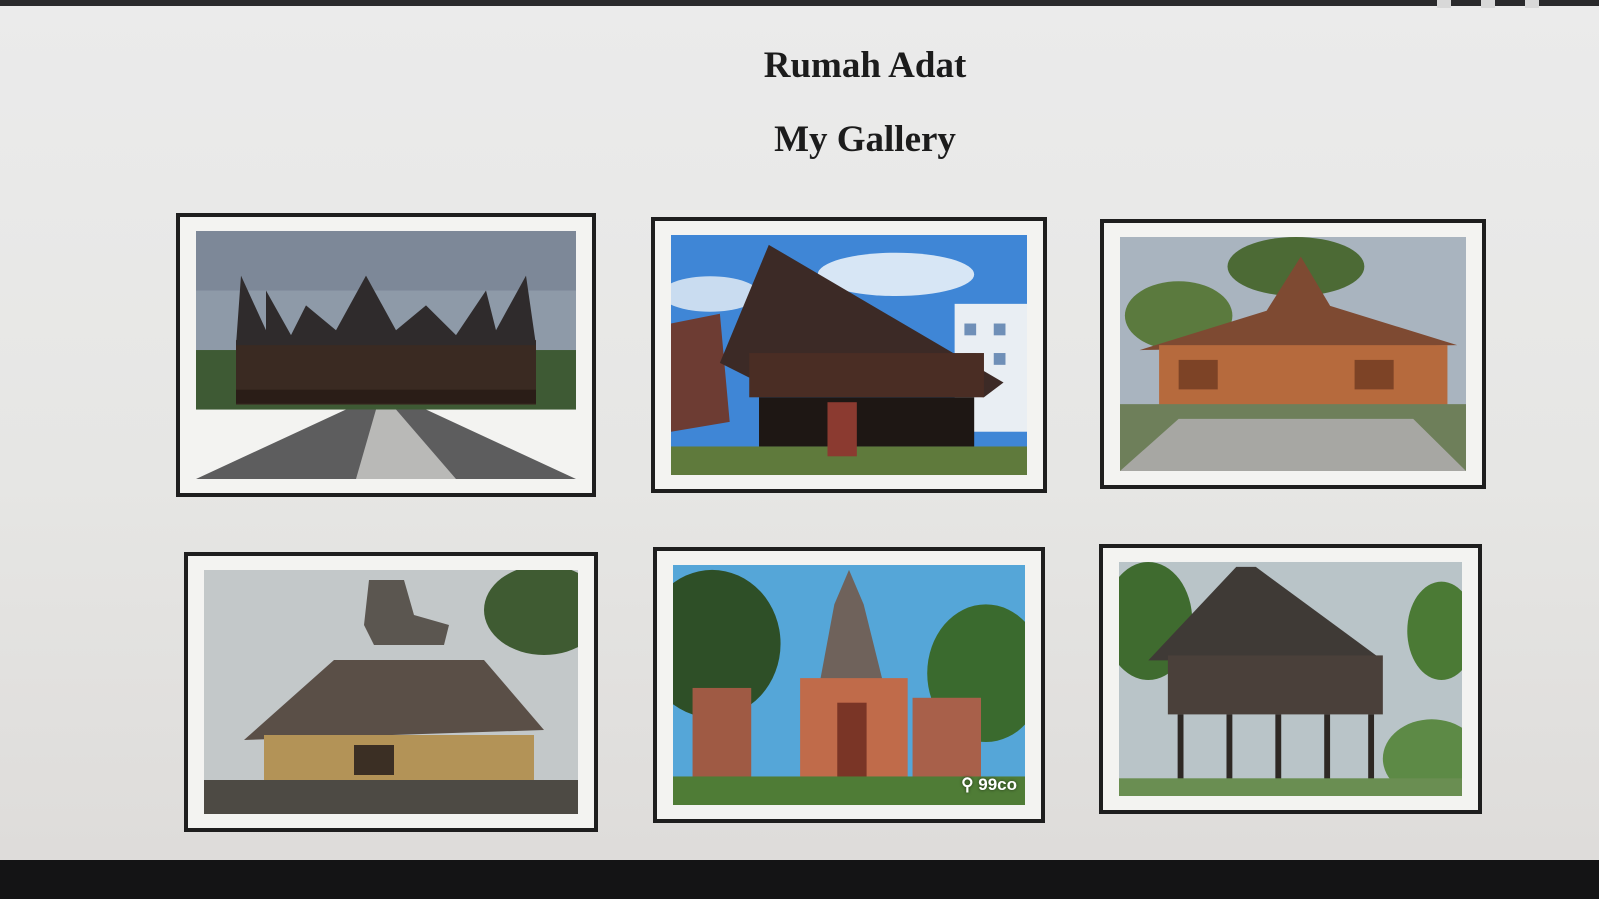 The width and height of the screenshot is (1599, 899). I want to click on rumah-bolon-image, so click(391, 692).